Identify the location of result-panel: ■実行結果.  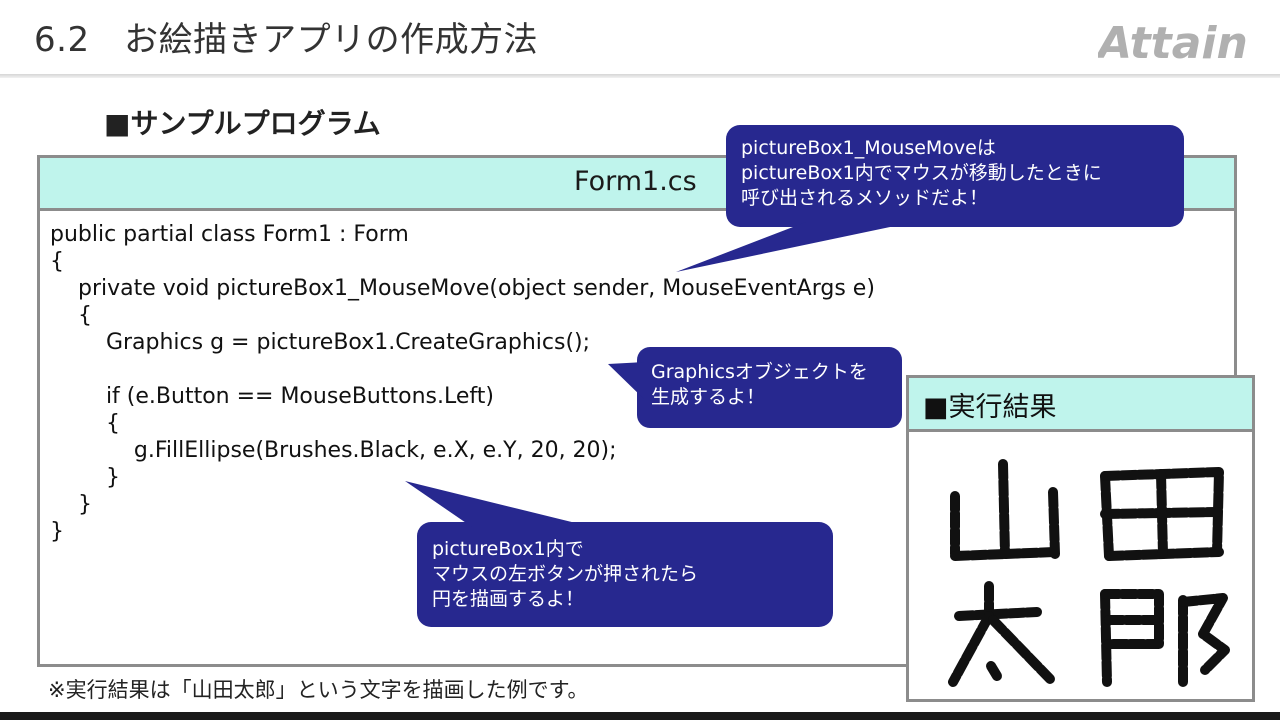
(1080, 538).